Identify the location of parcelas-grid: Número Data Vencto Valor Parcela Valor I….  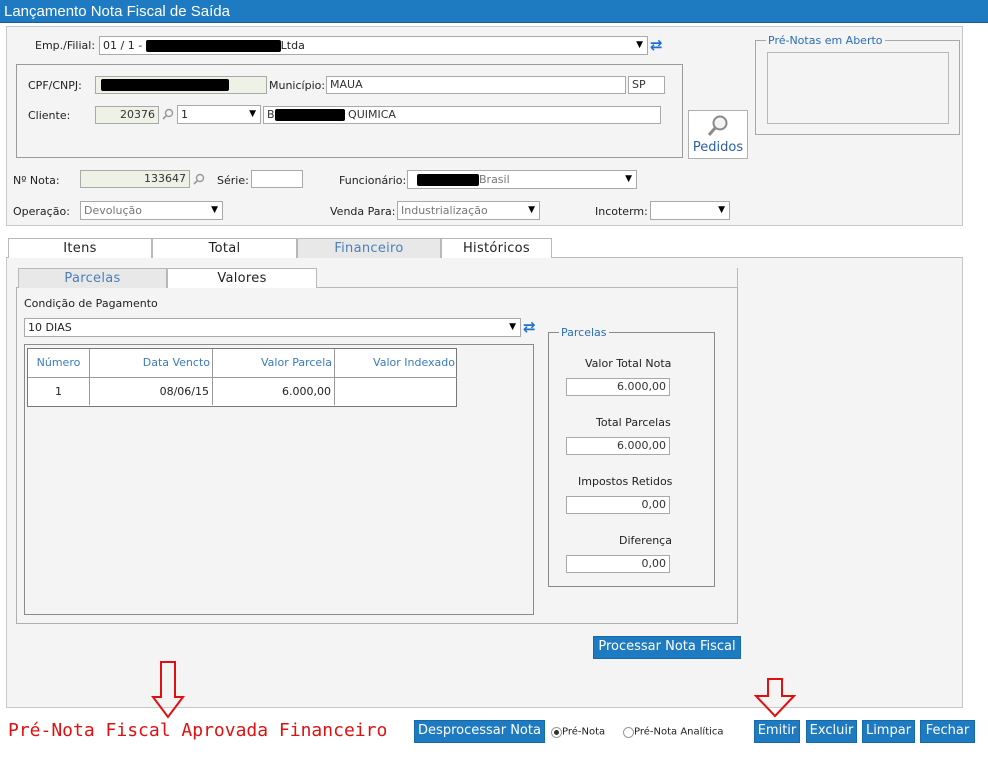
(242, 377).